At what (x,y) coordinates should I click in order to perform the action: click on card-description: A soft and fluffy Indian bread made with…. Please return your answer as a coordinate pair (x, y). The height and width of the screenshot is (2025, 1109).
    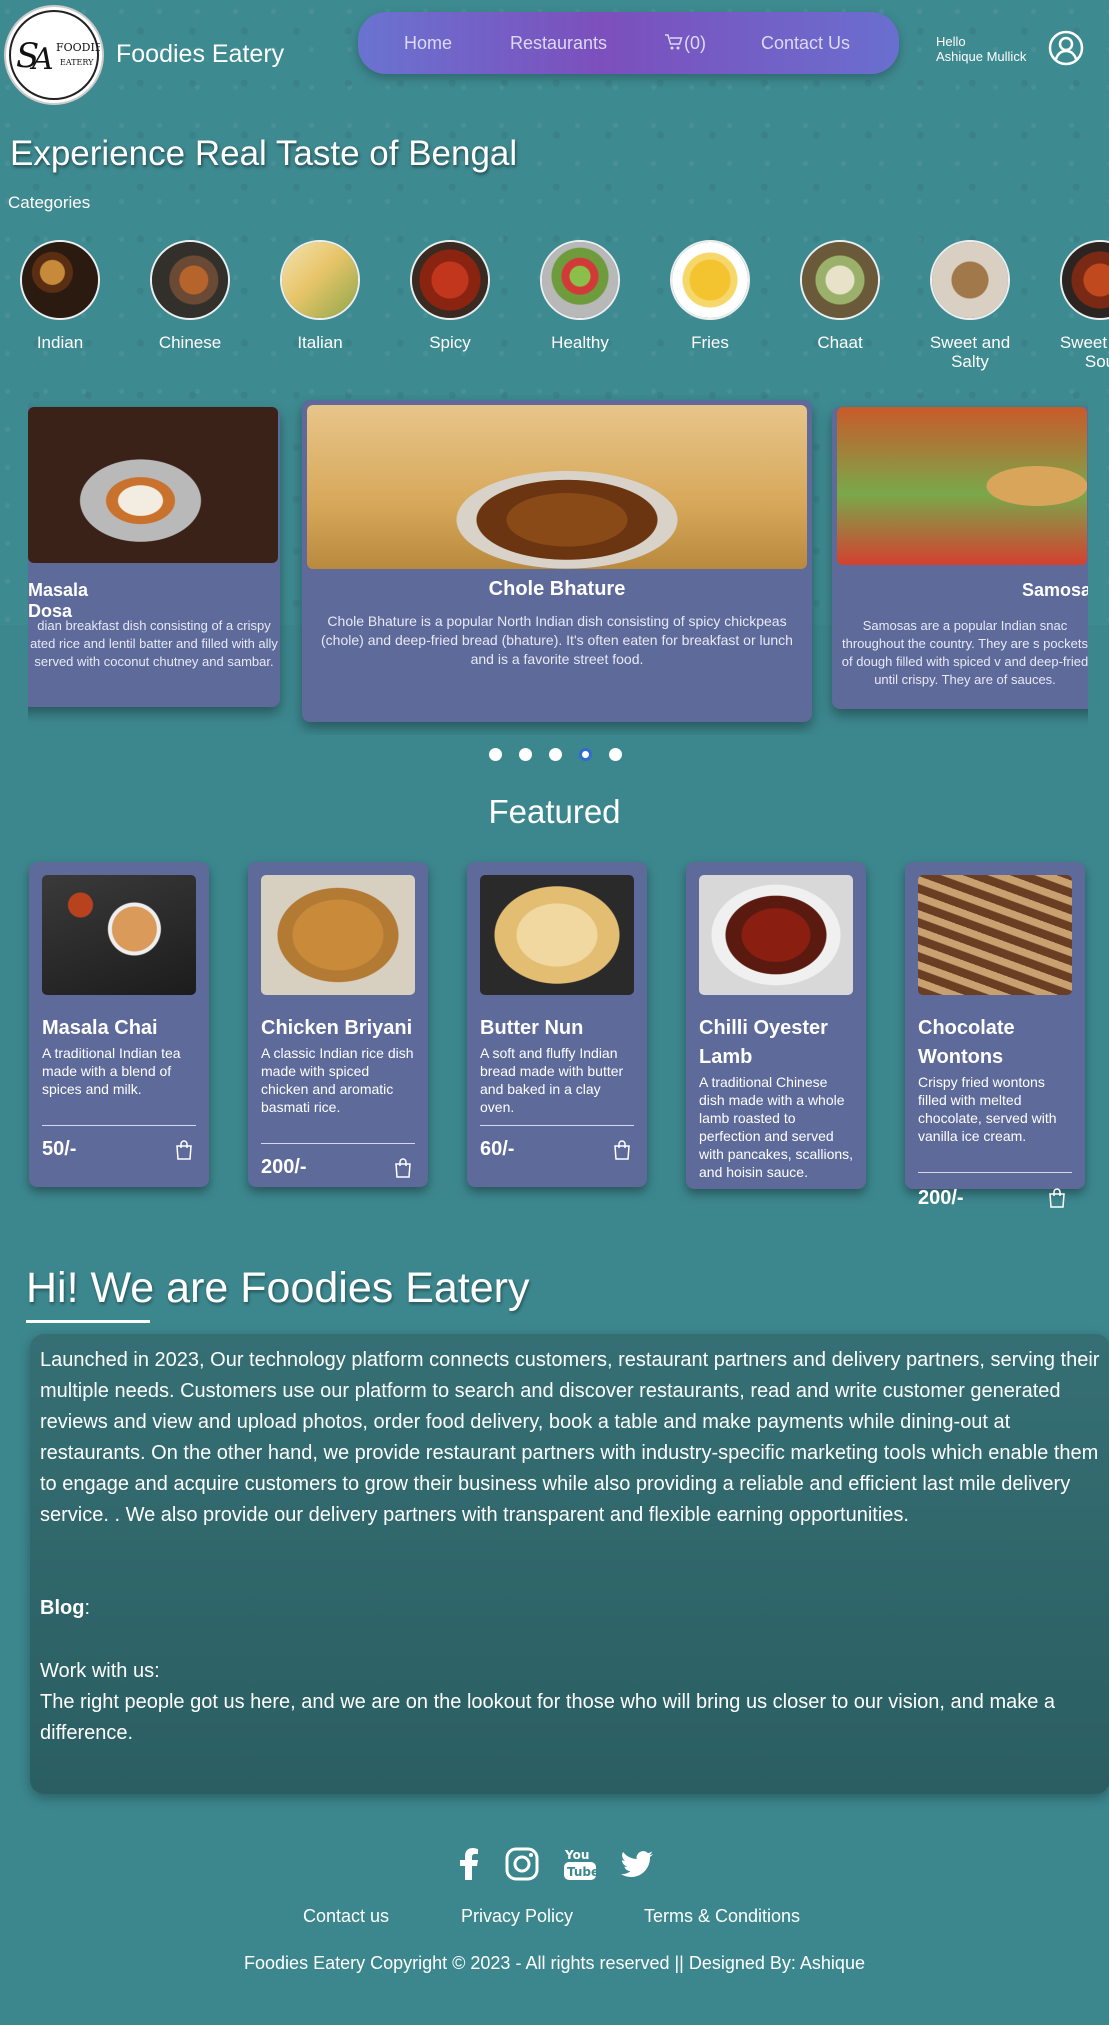
    Looking at the image, I should click on (552, 1080).